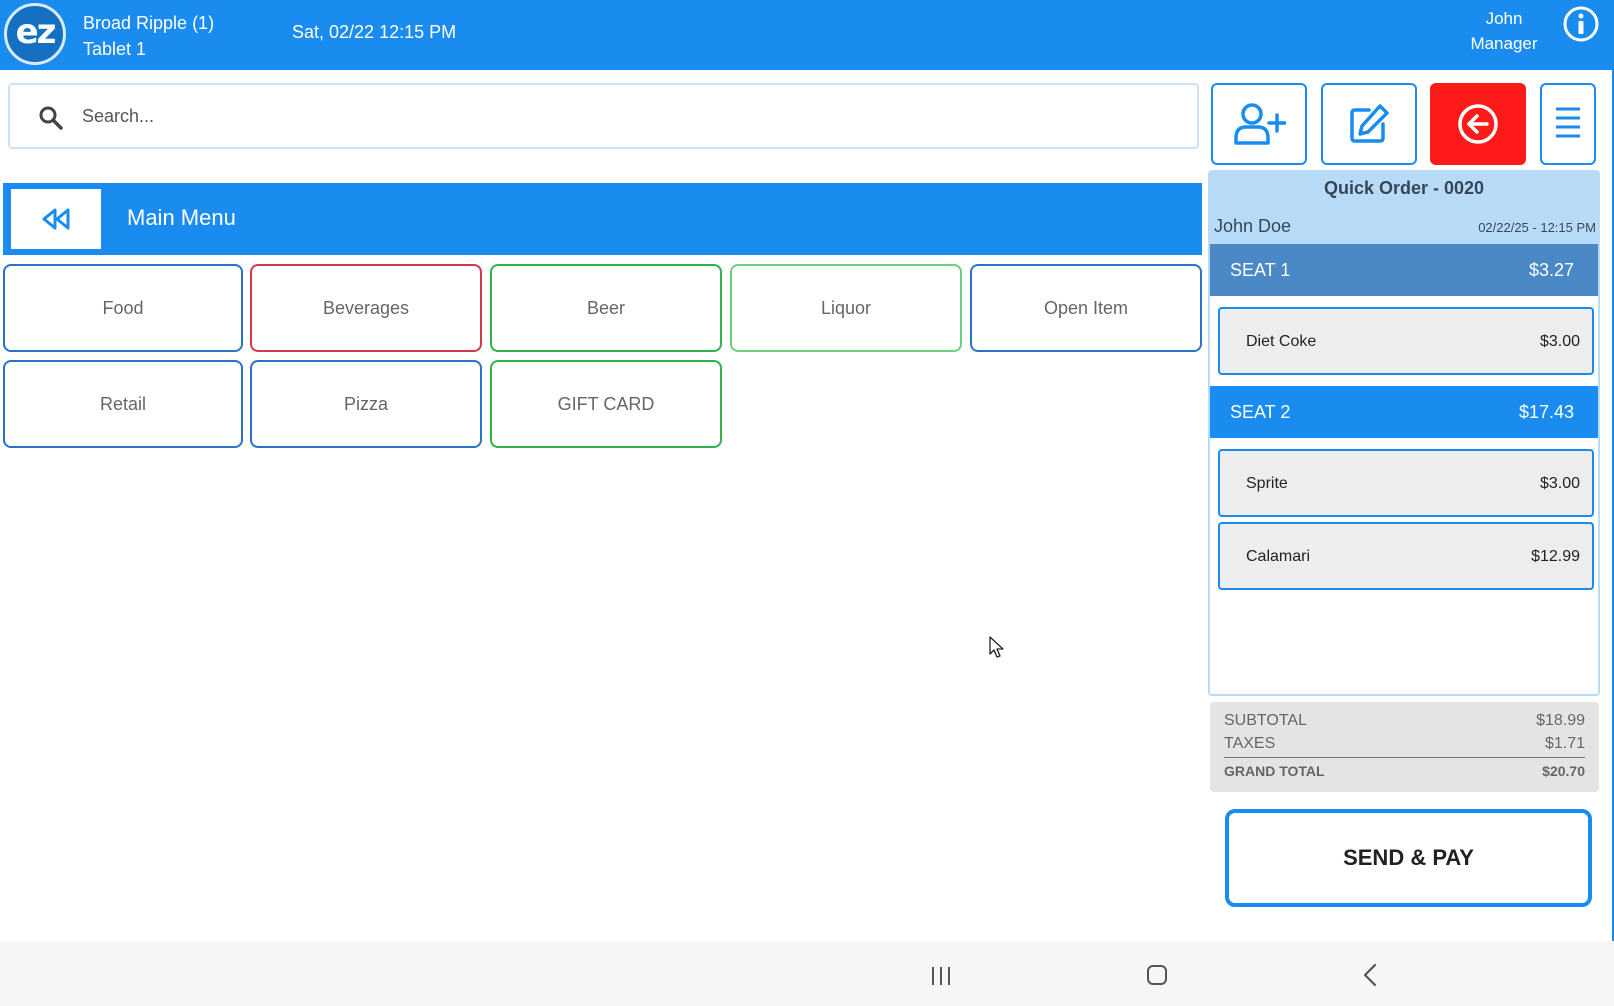 Image resolution: width=1614 pixels, height=1006 pixels. What do you see at coordinates (123, 308) in the screenshot?
I see `category-food: Food` at bounding box center [123, 308].